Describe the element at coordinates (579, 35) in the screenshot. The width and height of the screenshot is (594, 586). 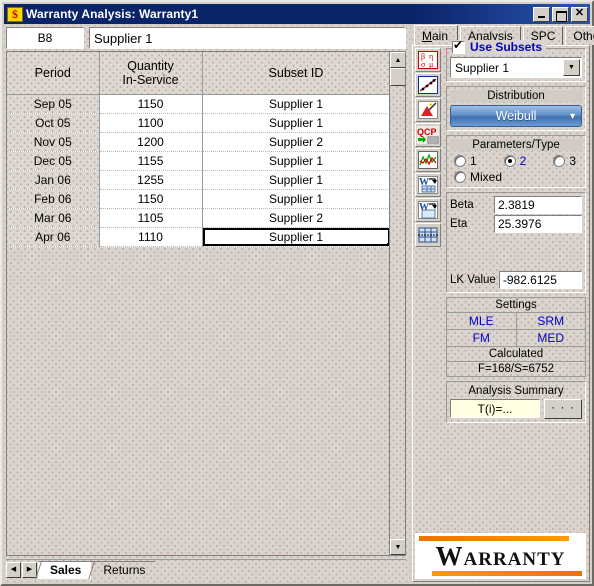
I see `tab-other: Other` at that location.